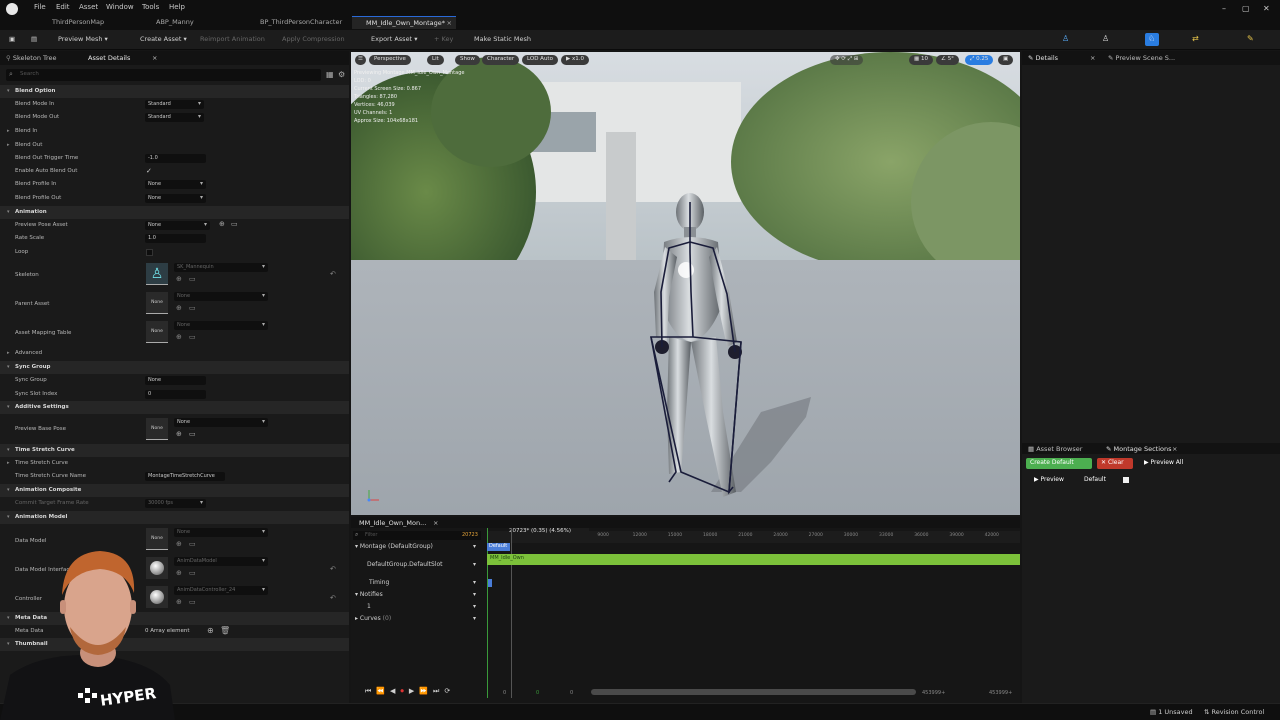 The image size is (1280, 720). I want to click on parent-asset-thumbnail: None, so click(157, 303).